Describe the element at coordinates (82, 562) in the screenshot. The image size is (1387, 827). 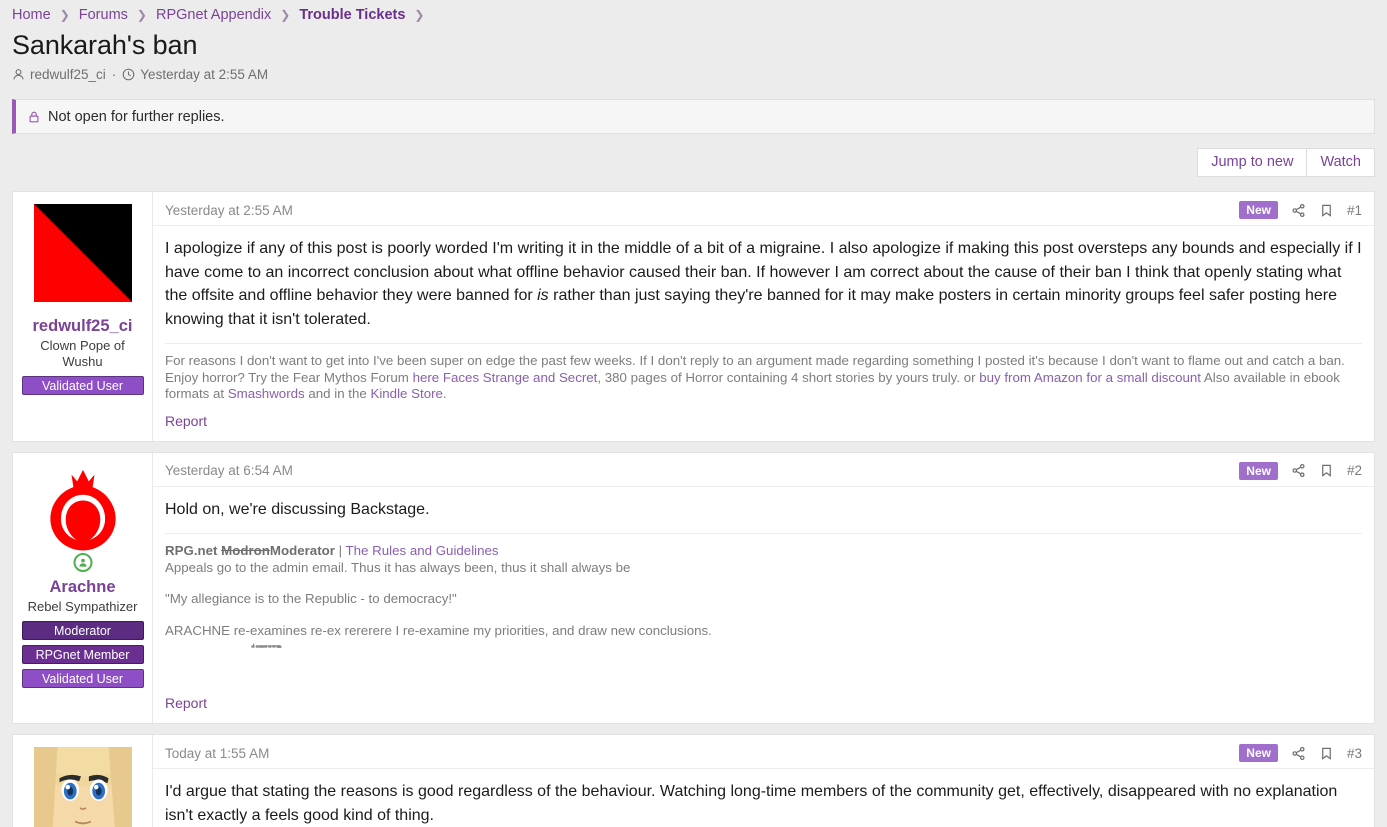
I see `online-status-indicator` at that location.